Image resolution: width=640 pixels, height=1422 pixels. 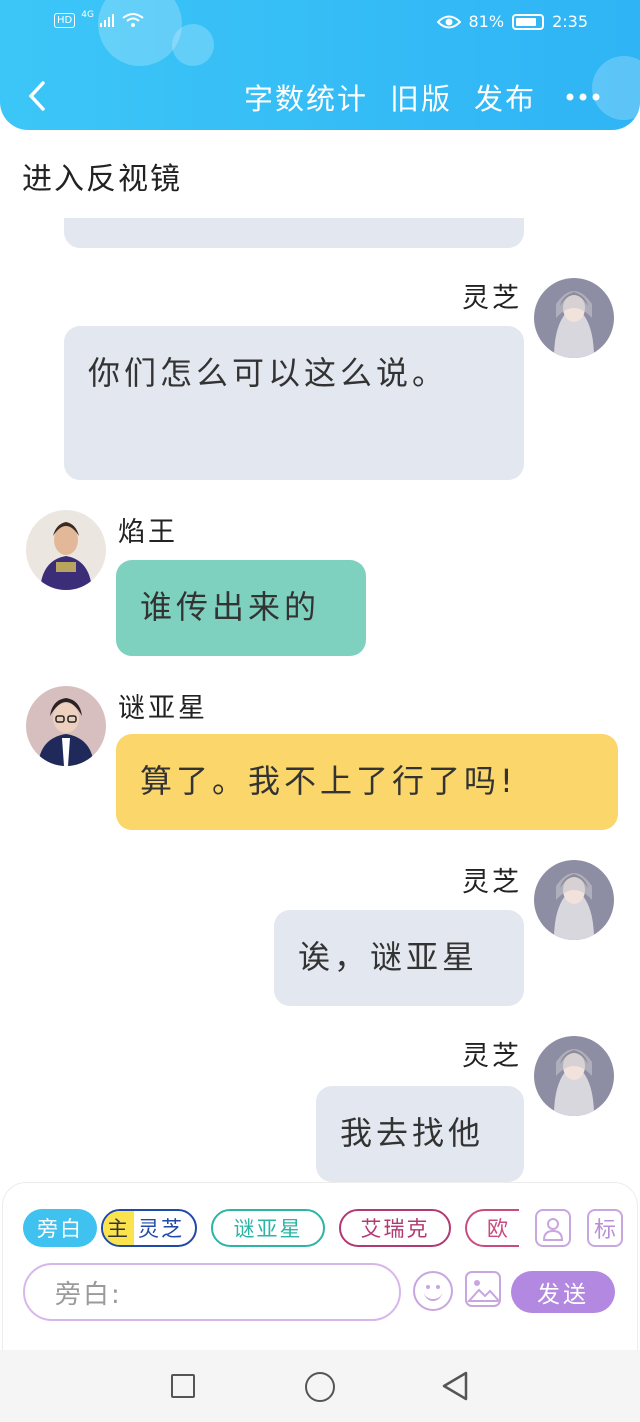 I want to click on role-chip-miyaxing: 谜亚星, so click(x=268, y=1228).